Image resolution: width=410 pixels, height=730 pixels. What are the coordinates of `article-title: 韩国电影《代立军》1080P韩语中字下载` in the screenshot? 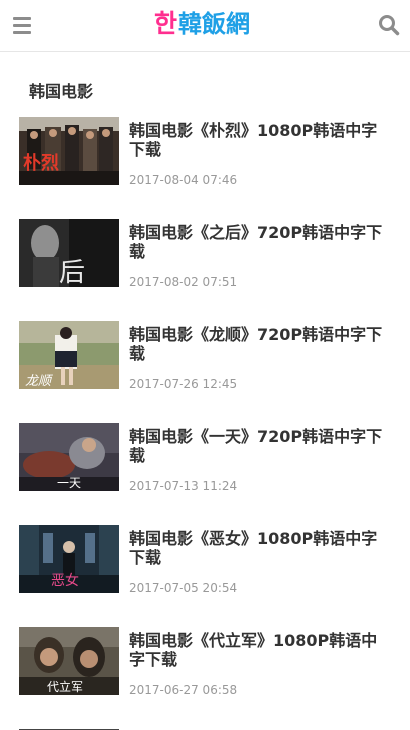 It's located at (260, 650).